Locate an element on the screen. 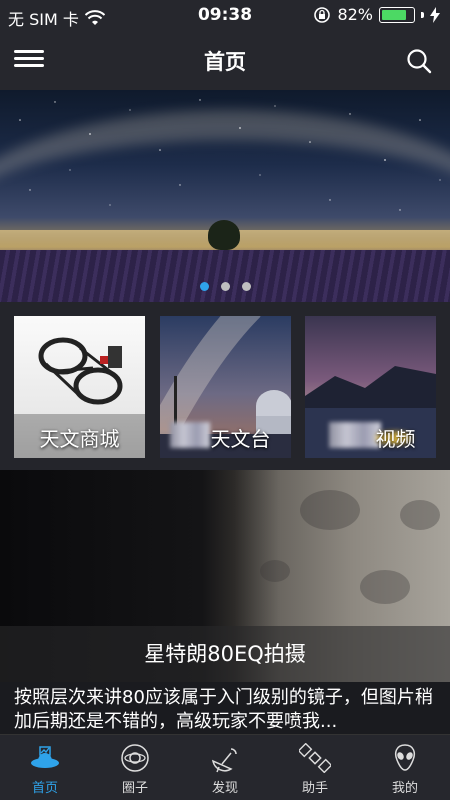 The height and width of the screenshot is (800, 450). tab-home: 首页 is located at coordinates (45, 767).